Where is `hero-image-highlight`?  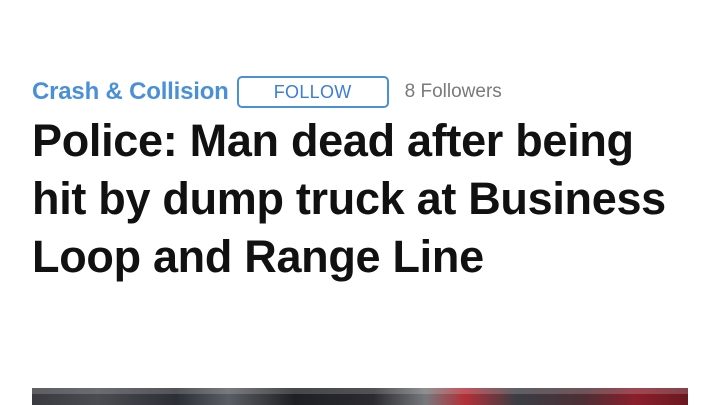 hero-image-highlight is located at coordinates (360, 391).